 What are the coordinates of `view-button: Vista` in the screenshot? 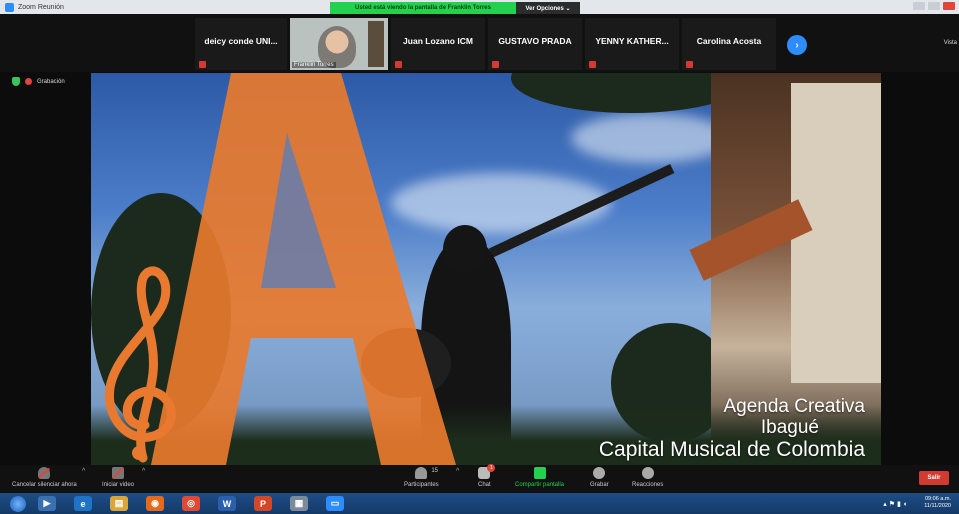 It's located at (950, 43).